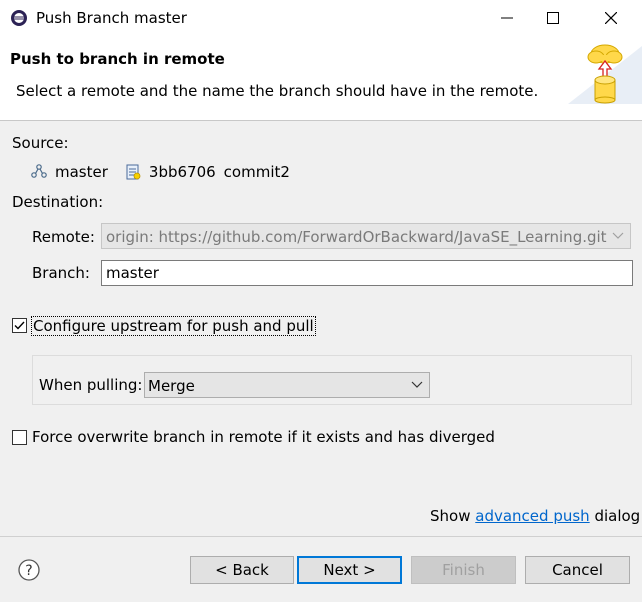 Image resolution: width=642 pixels, height=602 pixels. What do you see at coordinates (367, 273) in the screenshot?
I see `branch-input` at bounding box center [367, 273].